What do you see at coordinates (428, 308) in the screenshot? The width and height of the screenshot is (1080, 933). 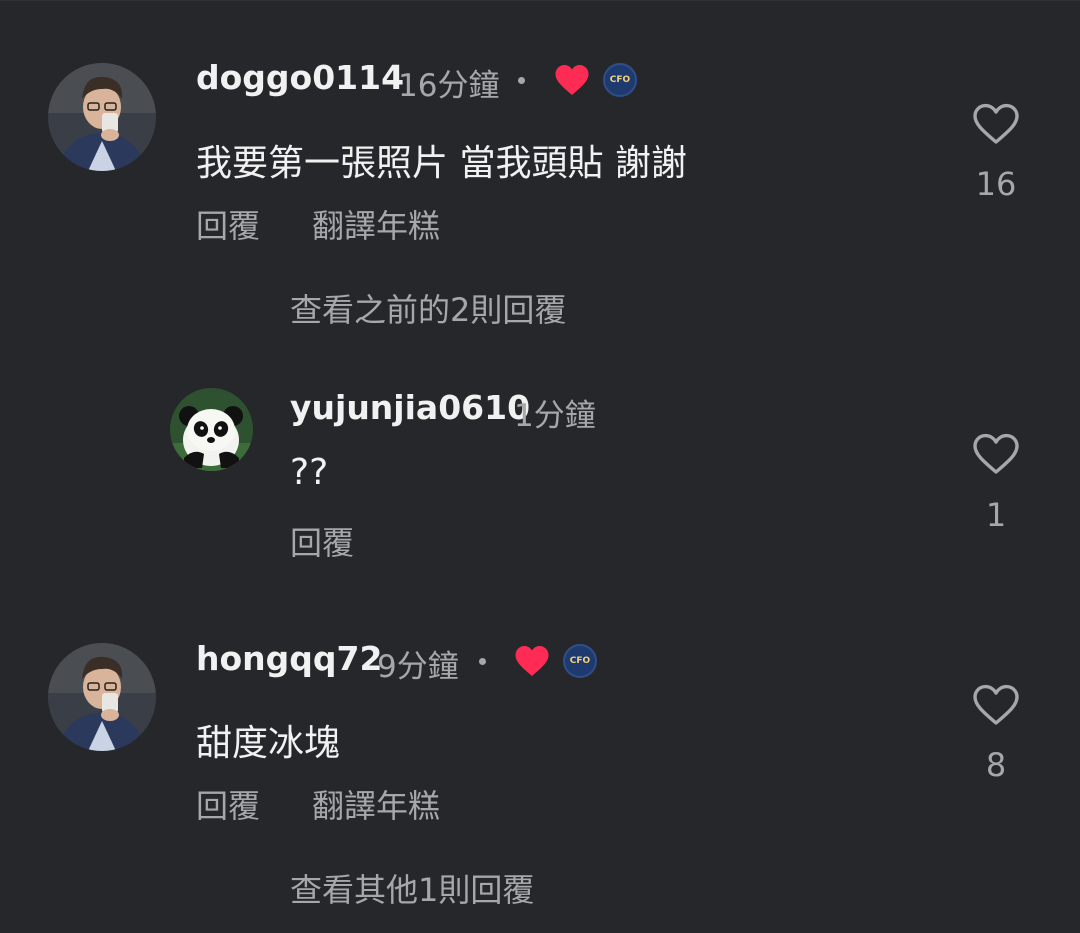 I see `view-previous-replies-button: 查看之前的2則回覆` at bounding box center [428, 308].